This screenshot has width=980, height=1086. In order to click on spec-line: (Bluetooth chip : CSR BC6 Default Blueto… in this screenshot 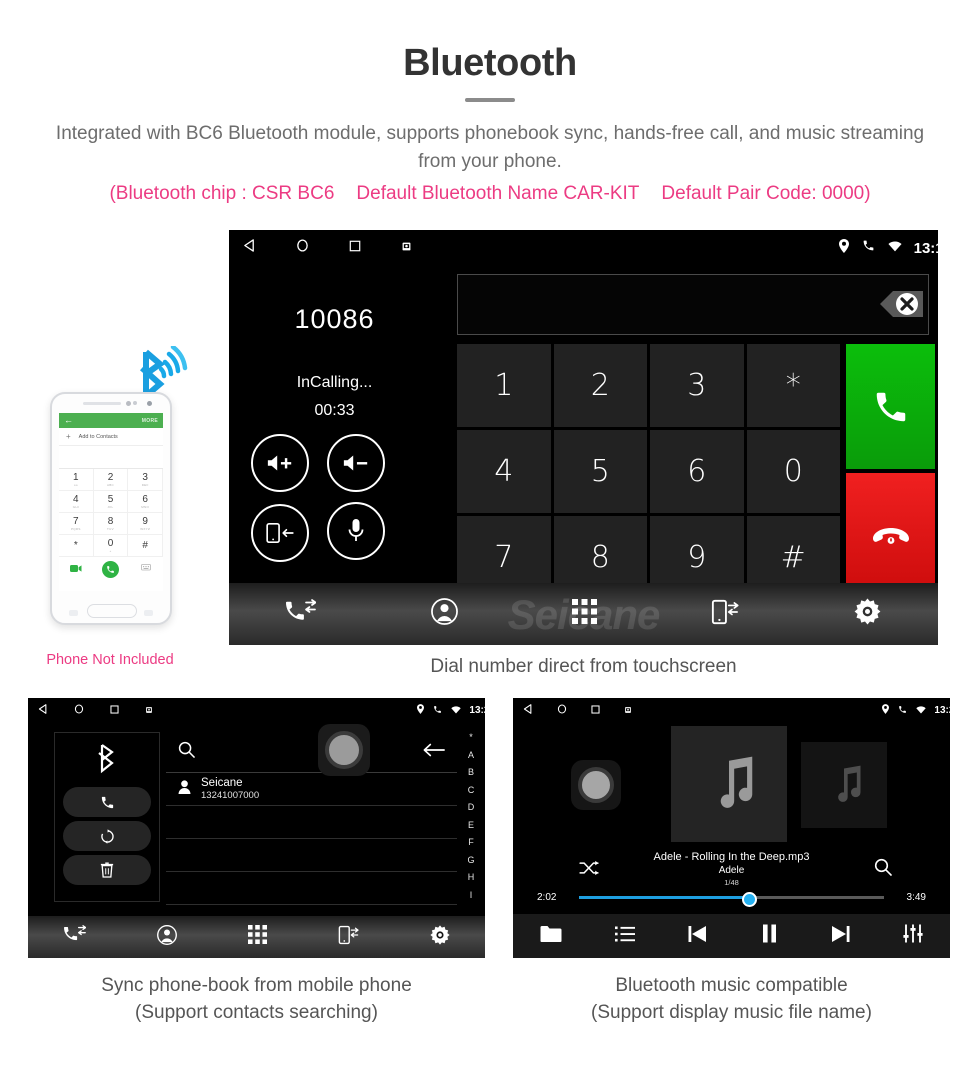, I will do `click(490, 194)`.